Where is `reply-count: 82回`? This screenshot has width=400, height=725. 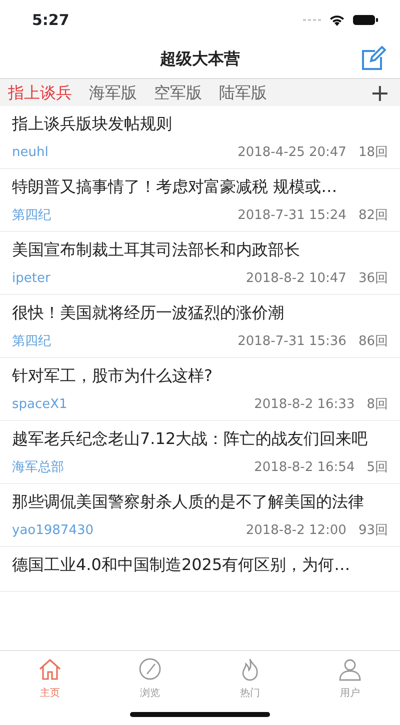
reply-count: 82回 is located at coordinates (373, 216).